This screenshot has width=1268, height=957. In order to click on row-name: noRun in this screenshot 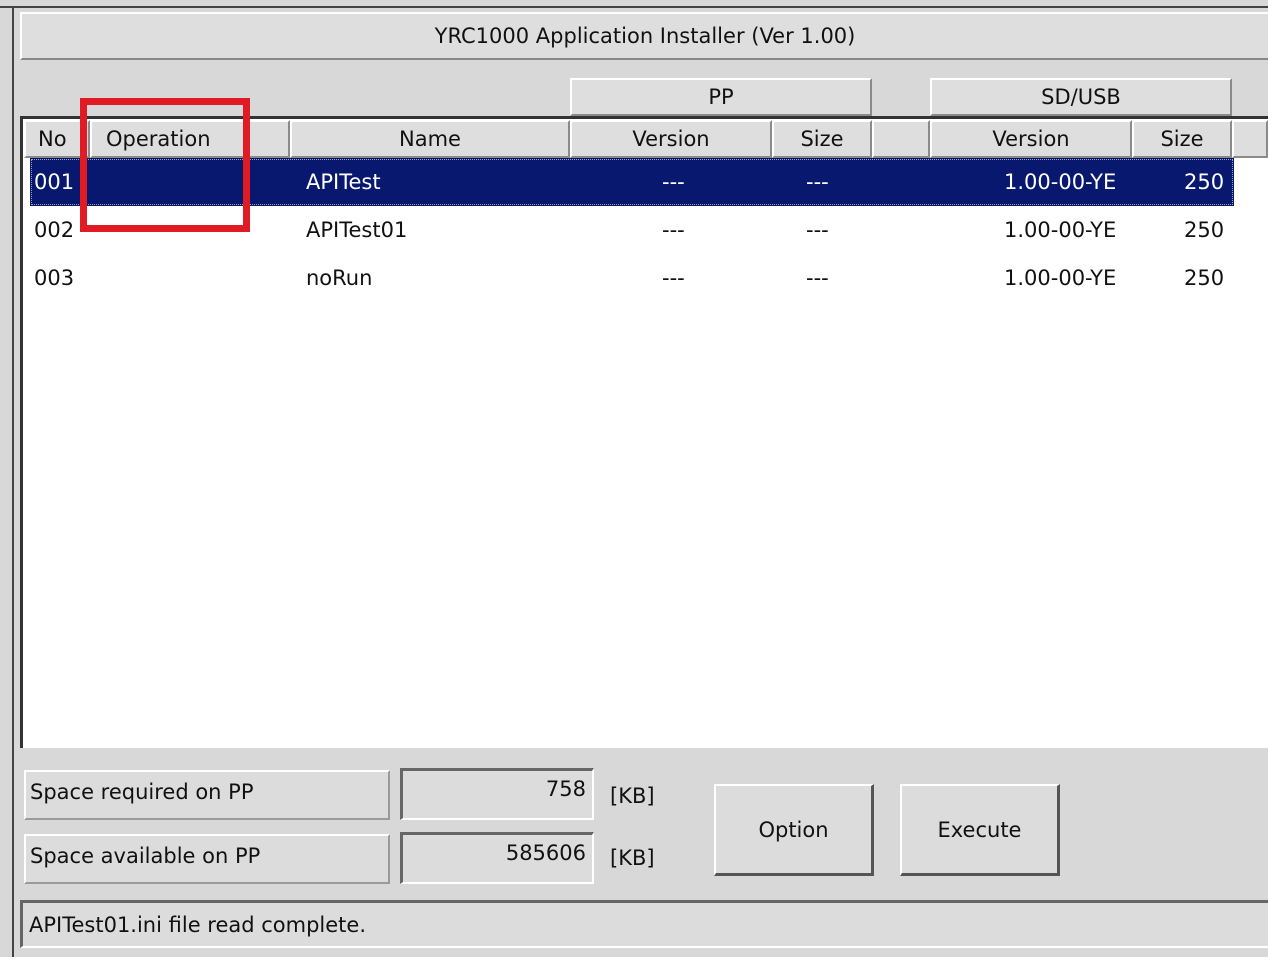, I will do `click(339, 278)`.